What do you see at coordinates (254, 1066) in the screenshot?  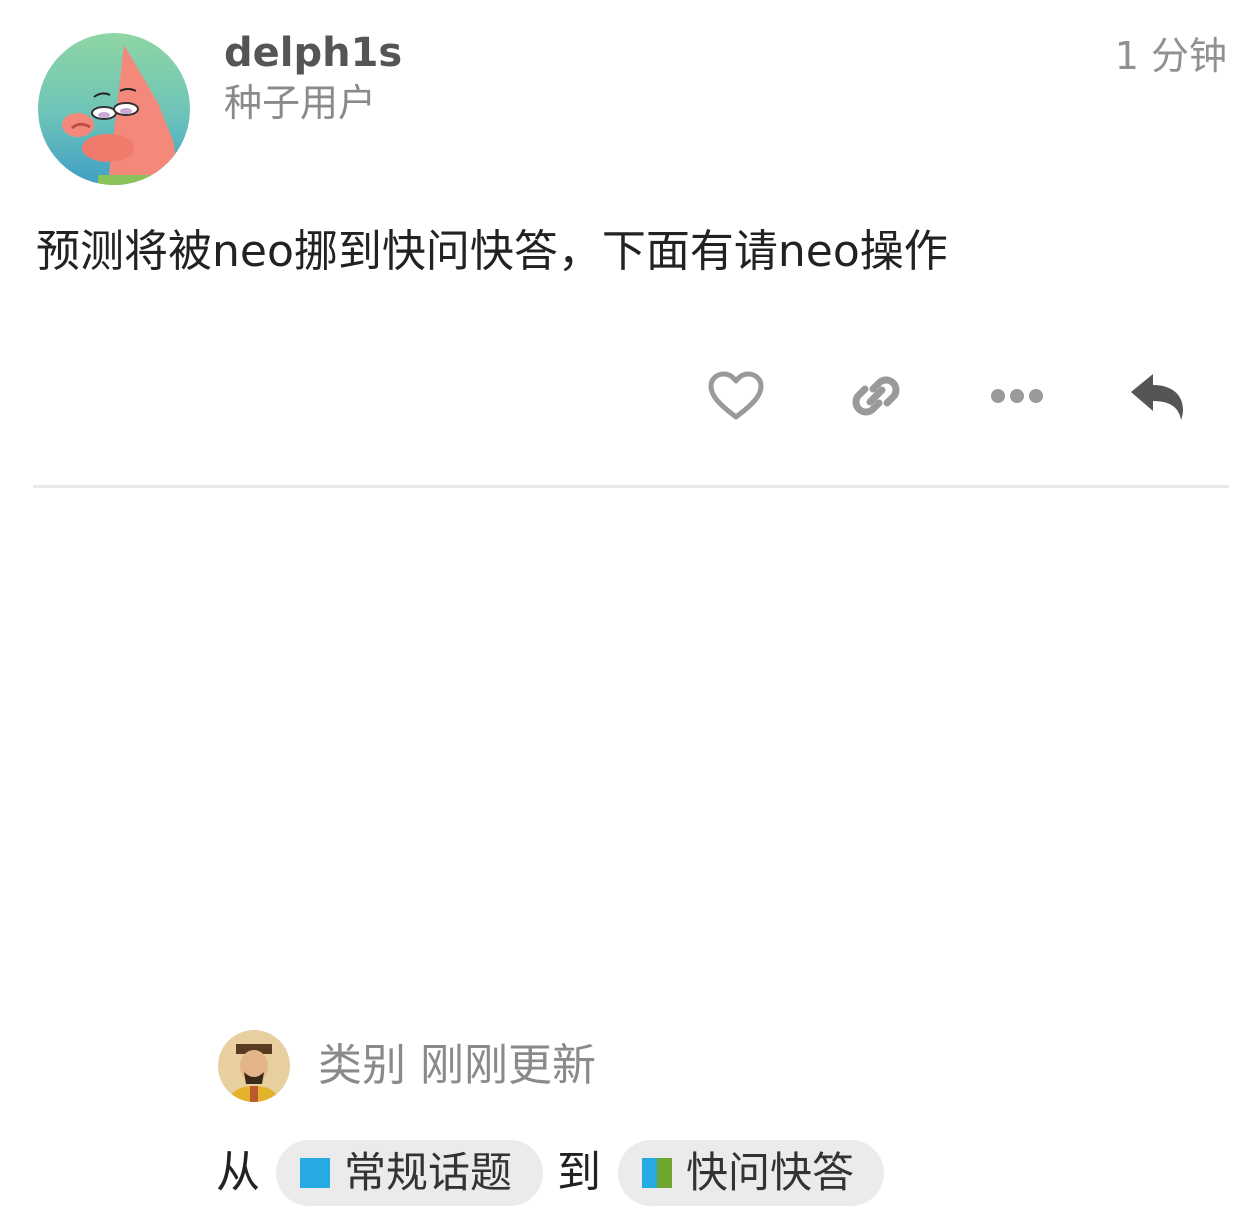 I see `moderator-avatar` at bounding box center [254, 1066].